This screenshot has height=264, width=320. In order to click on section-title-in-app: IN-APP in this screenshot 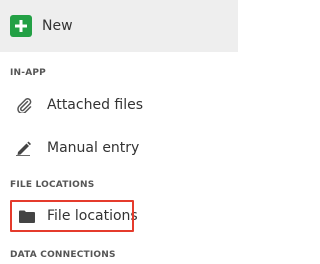, I will do `click(28, 73)`.